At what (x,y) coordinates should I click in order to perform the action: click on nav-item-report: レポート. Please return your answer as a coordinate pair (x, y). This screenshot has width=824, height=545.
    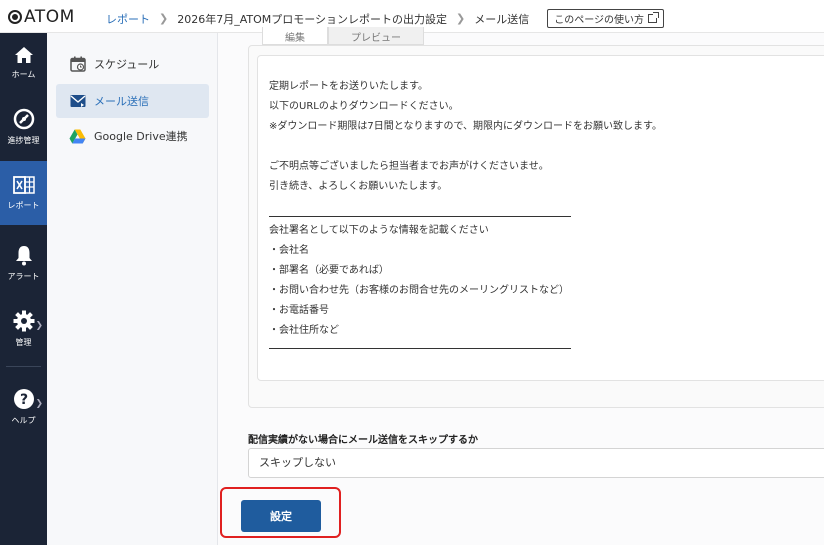
    Looking at the image, I should click on (23, 193).